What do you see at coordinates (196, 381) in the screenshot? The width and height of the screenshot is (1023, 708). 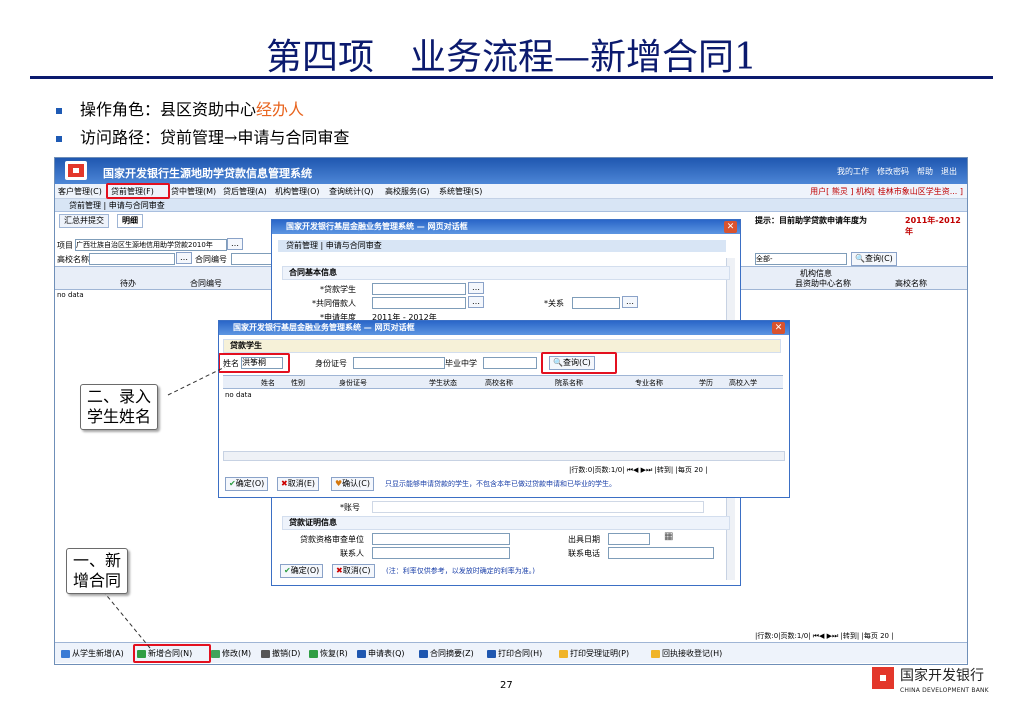 I see `pointer-line-step2` at bounding box center [196, 381].